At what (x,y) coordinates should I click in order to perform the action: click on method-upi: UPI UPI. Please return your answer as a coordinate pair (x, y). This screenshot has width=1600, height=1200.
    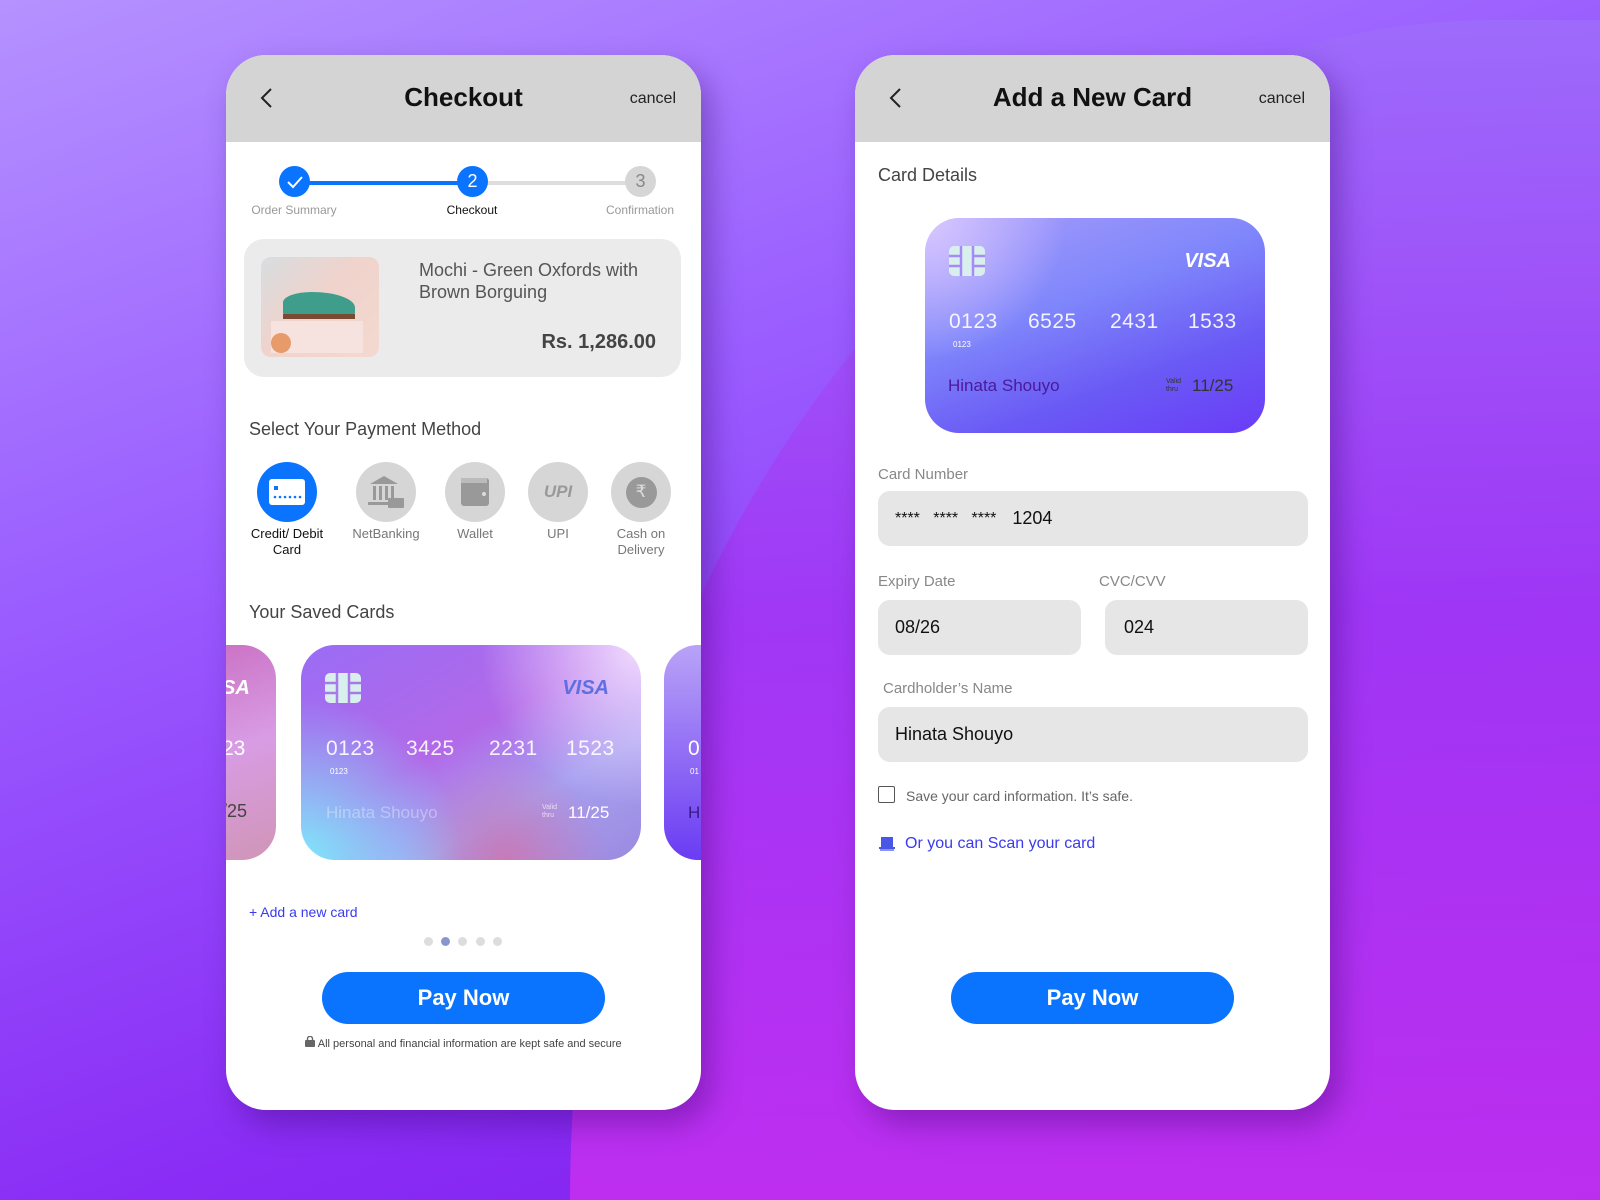
    Looking at the image, I should click on (558, 502).